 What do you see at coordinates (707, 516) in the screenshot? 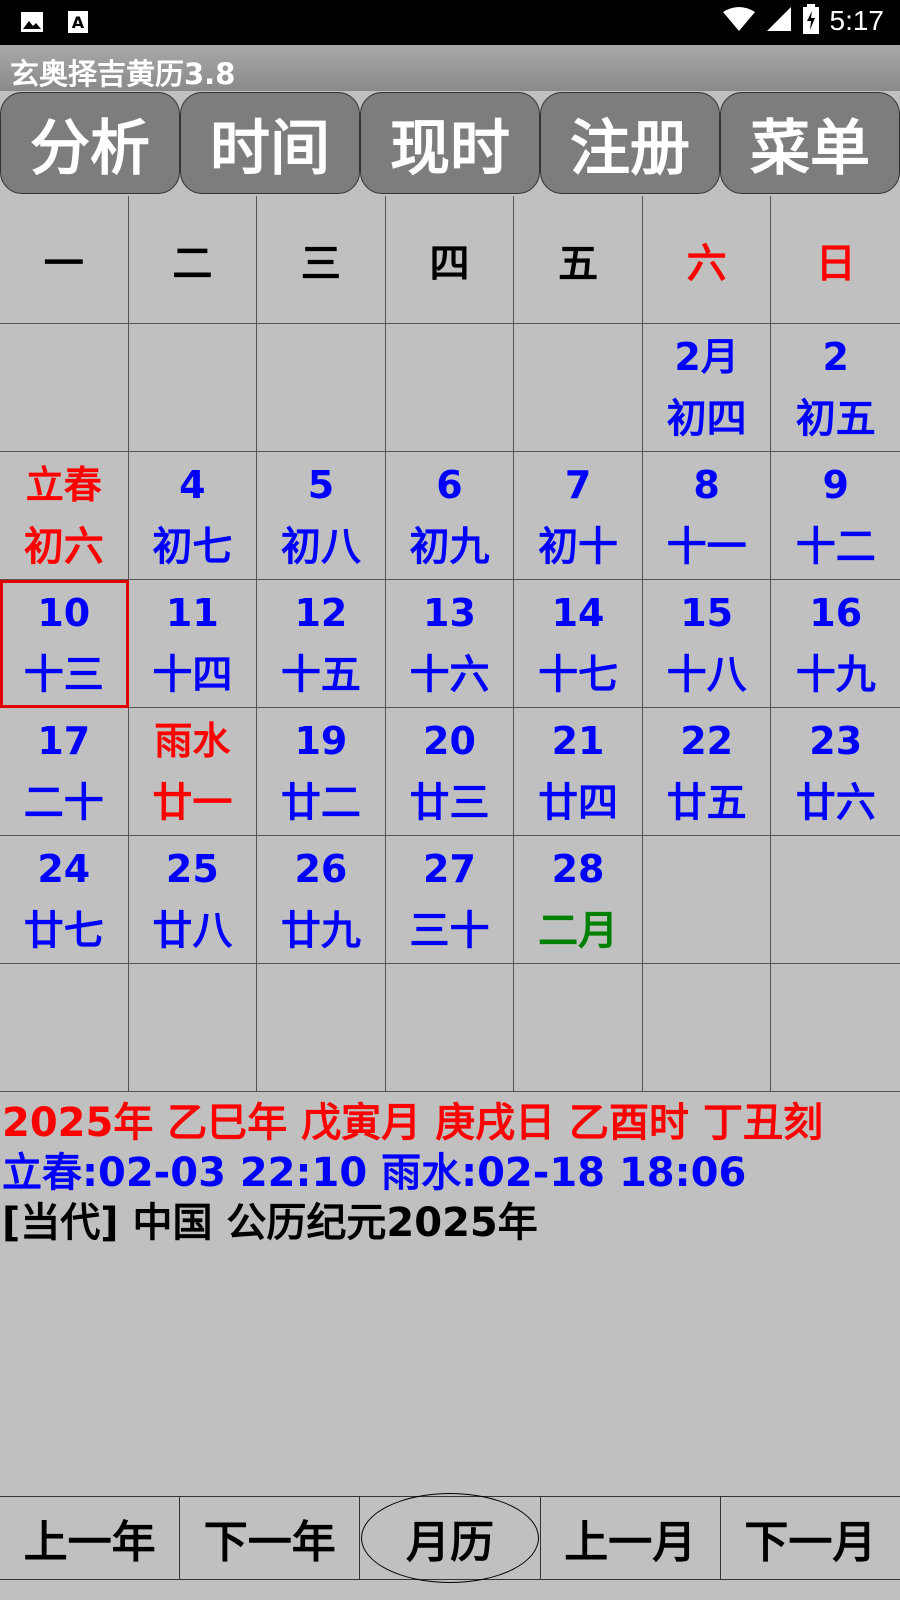
I see `day-cell: 8 十一` at bounding box center [707, 516].